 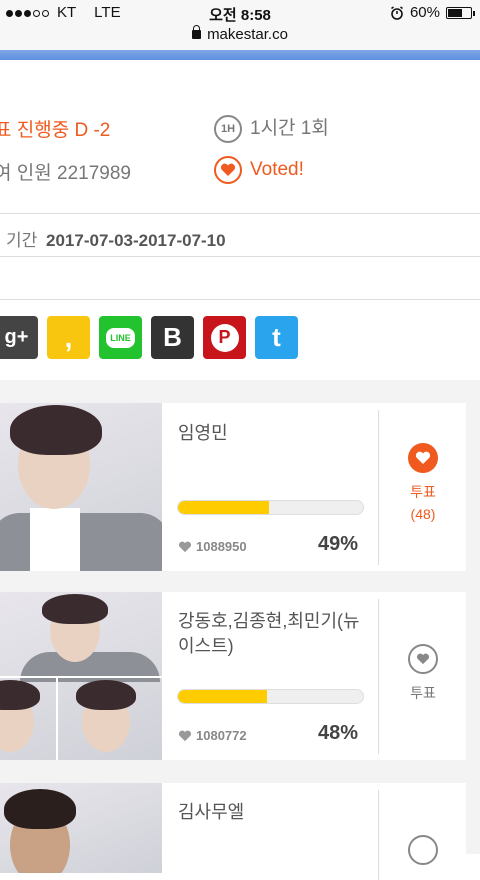 What do you see at coordinates (212, 735) in the screenshot?
I see `vote-count: 1080772` at bounding box center [212, 735].